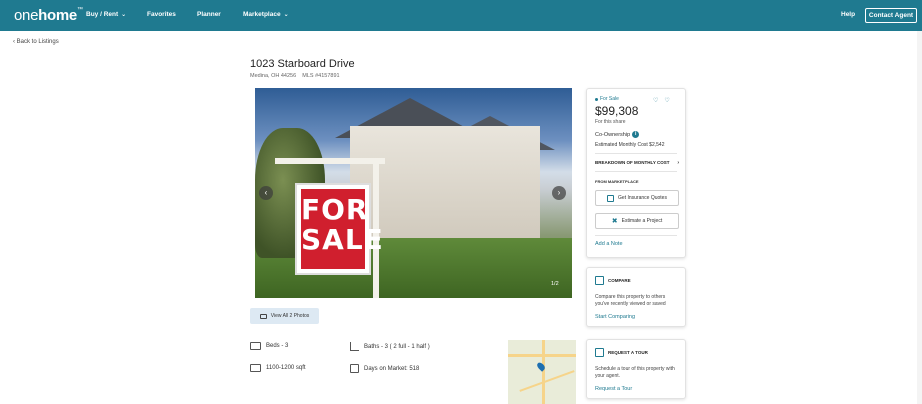  Describe the element at coordinates (330, 161) in the screenshot. I see `photo-sign-post` at that location.